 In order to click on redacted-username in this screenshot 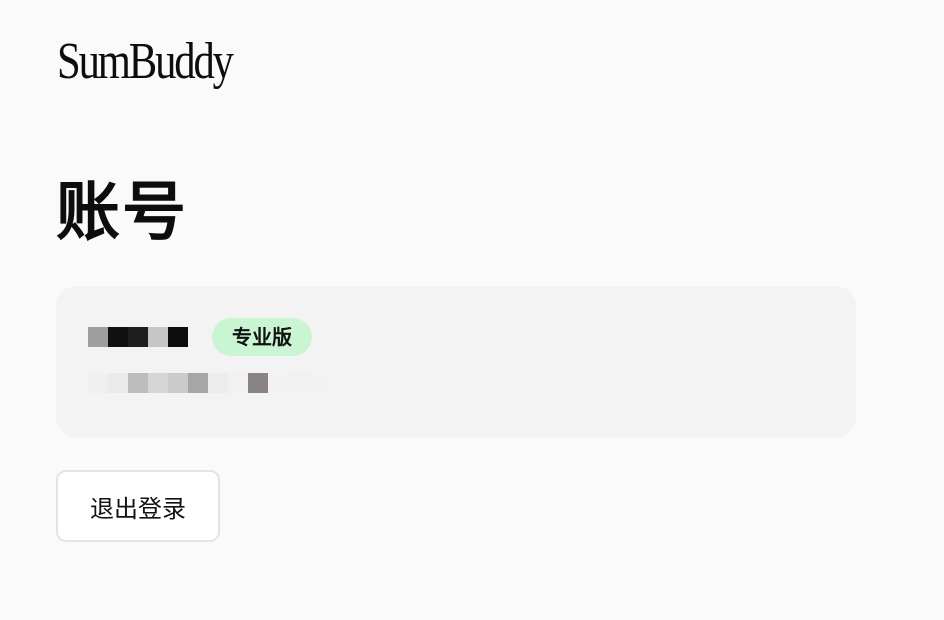, I will do `click(138, 337)`.